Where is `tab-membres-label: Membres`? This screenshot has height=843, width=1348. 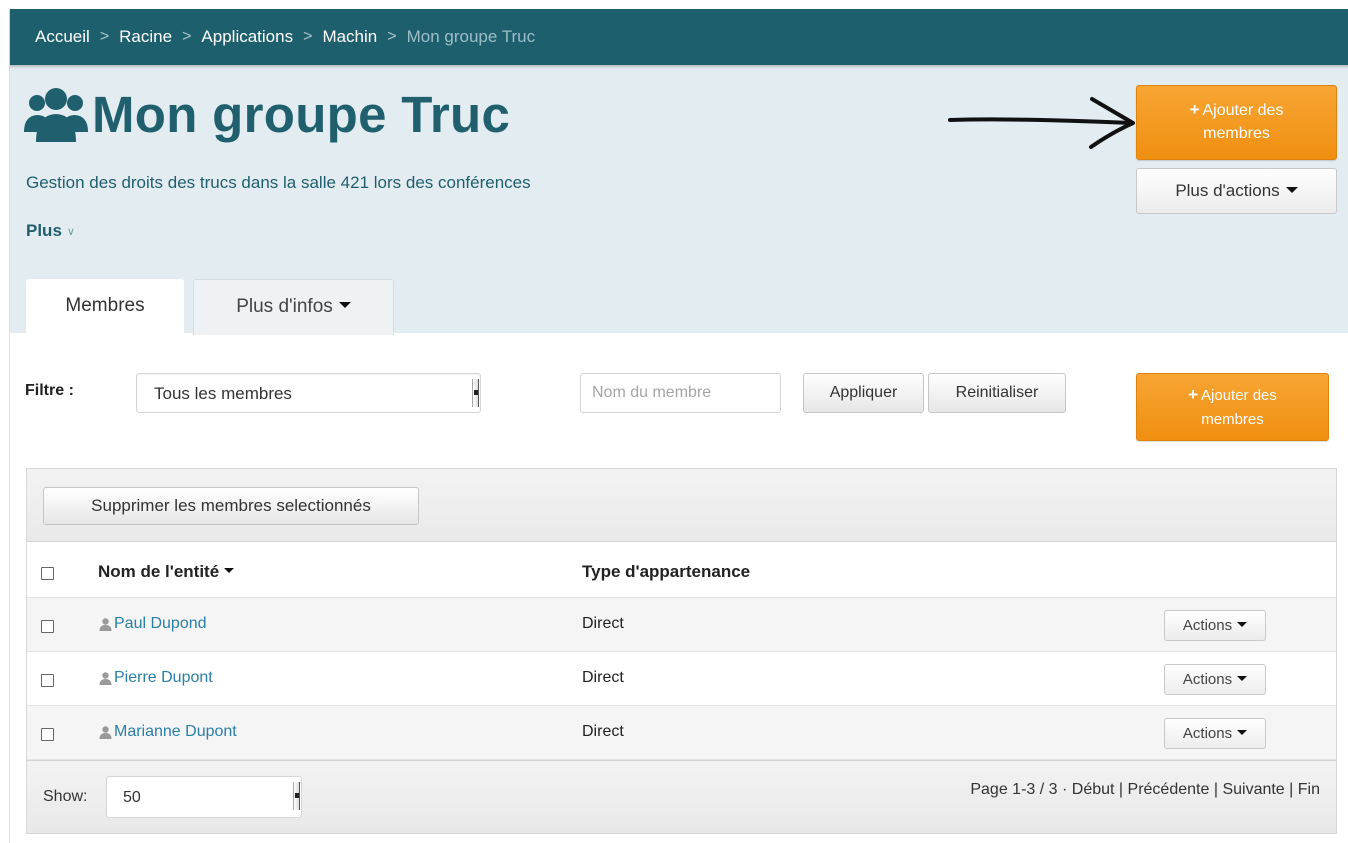
tab-membres-label: Membres is located at coordinates (105, 305).